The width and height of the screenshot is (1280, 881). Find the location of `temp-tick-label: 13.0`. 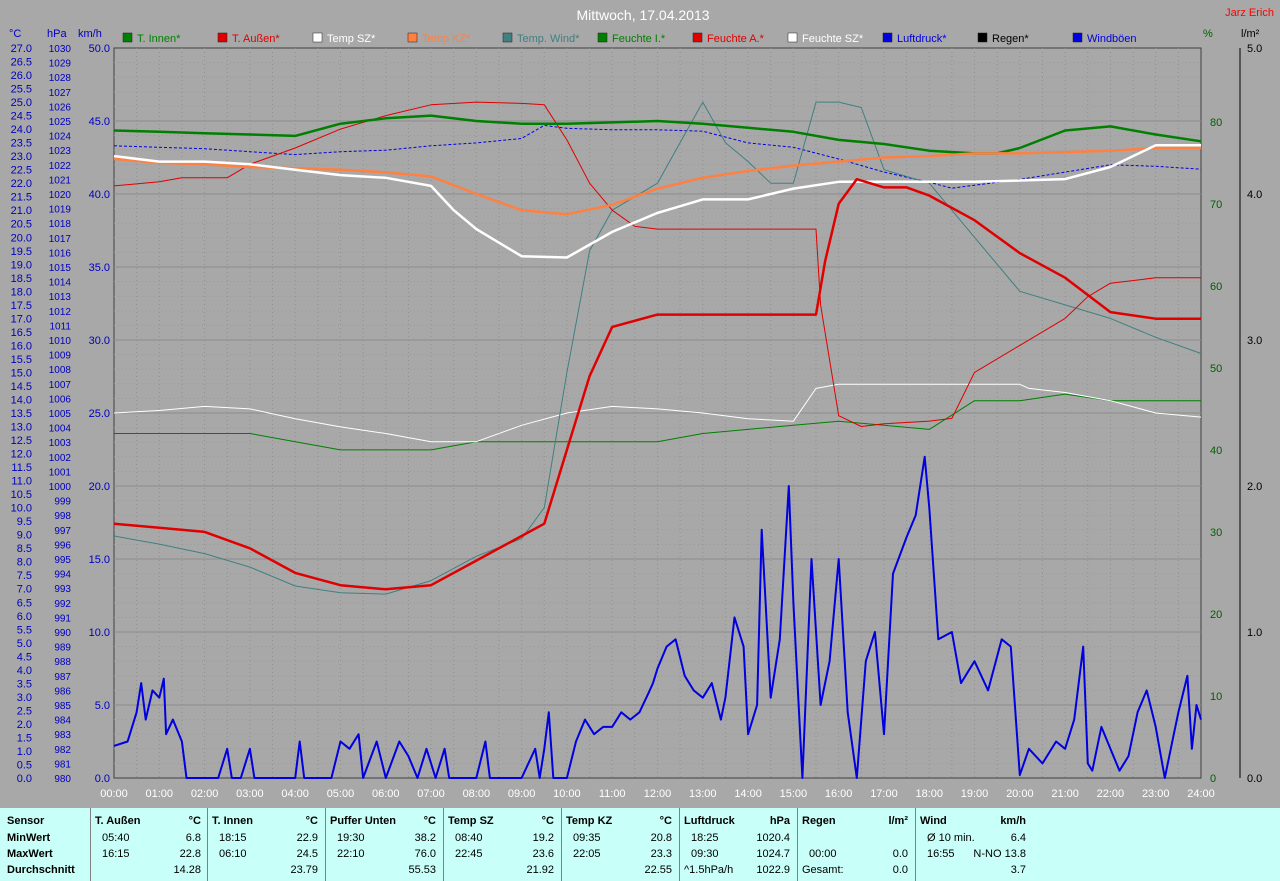

temp-tick-label: 13.0 is located at coordinates (21, 428).